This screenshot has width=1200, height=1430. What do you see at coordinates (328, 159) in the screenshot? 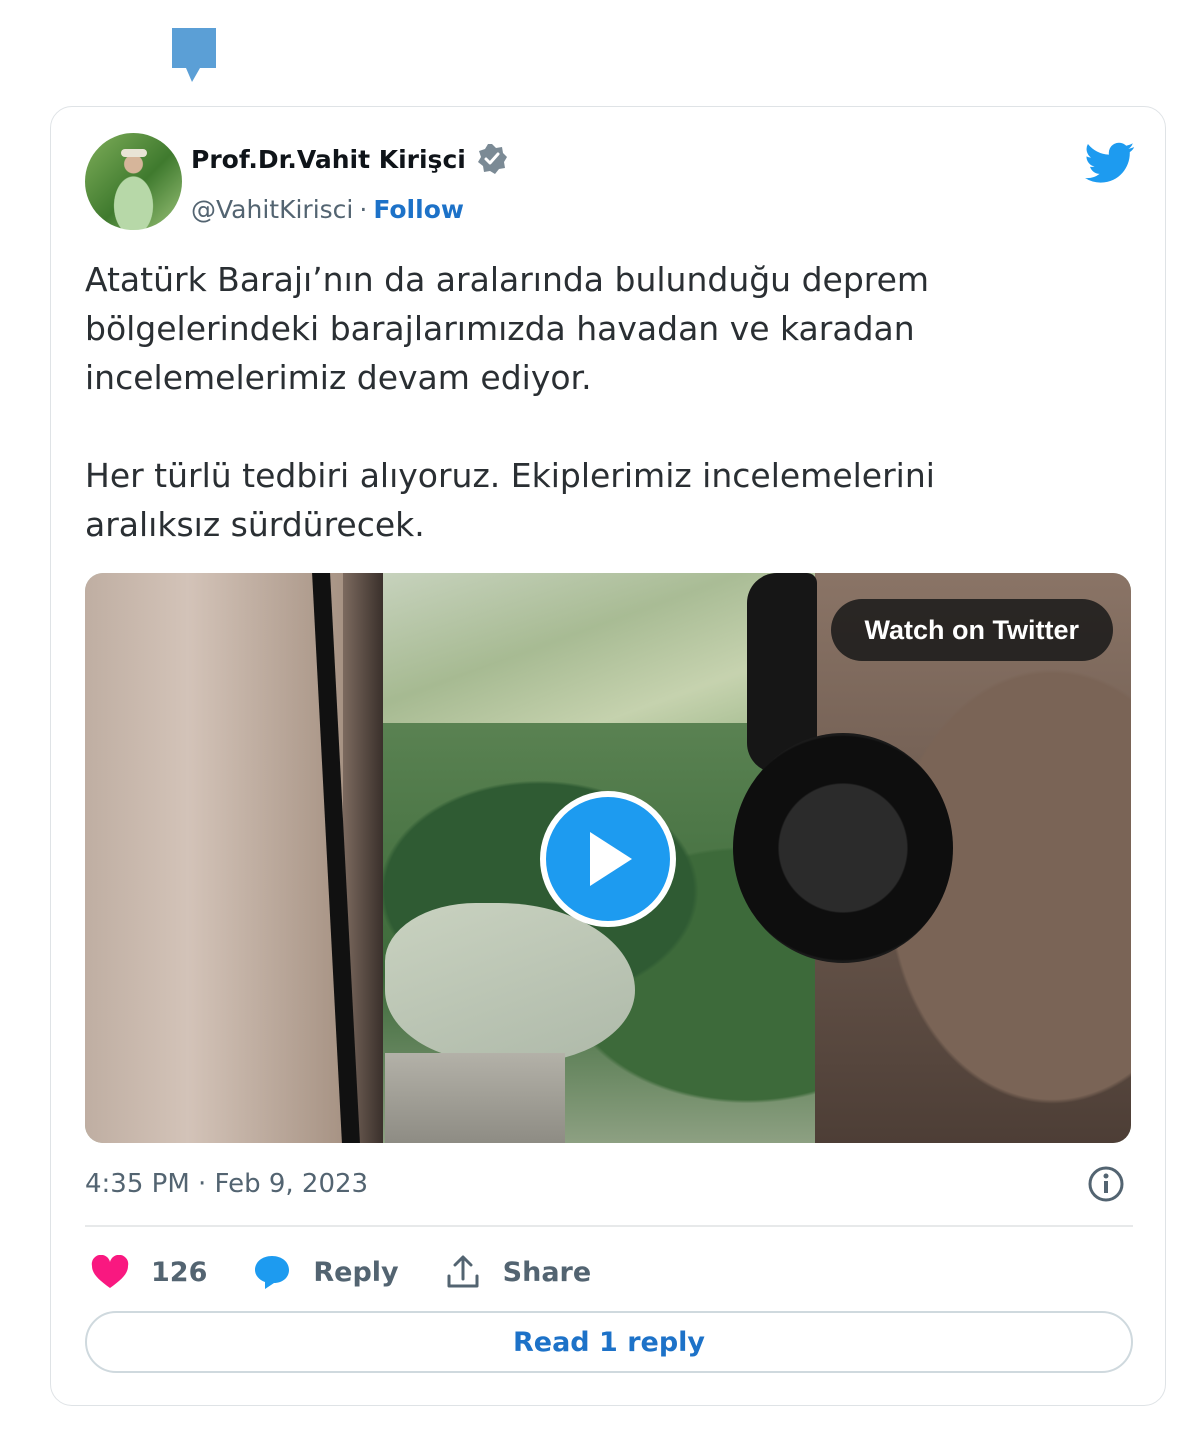
I see `author-name: Prof.Dr.Vahit Kirişci` at bounding box center [328, 159].